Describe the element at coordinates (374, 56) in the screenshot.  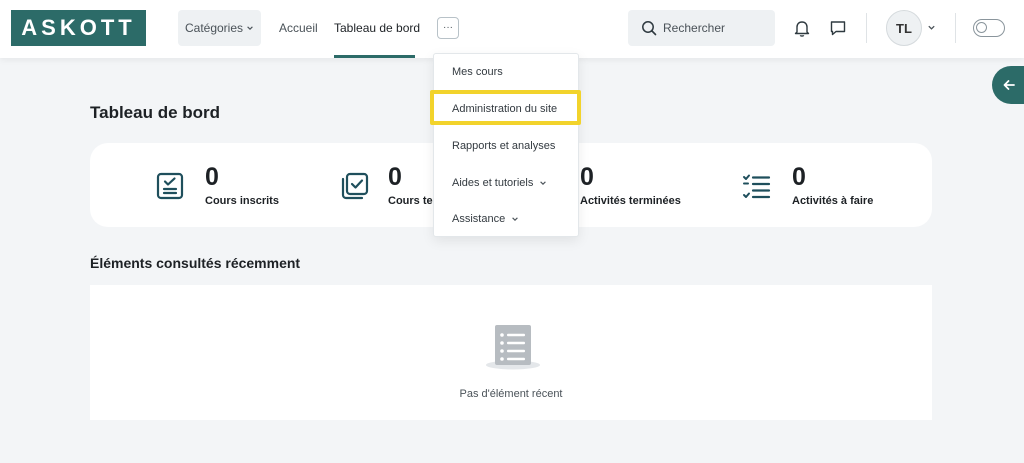
I see `active-tab-indicator` at that location.